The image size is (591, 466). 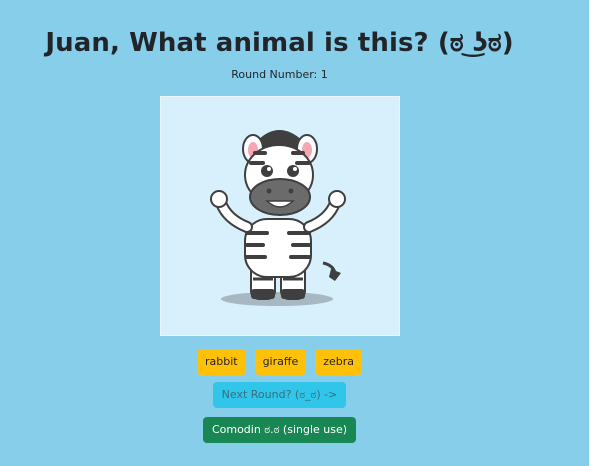 I want to click on choice-zebra-button: zebra, so click(x=339, y=362).